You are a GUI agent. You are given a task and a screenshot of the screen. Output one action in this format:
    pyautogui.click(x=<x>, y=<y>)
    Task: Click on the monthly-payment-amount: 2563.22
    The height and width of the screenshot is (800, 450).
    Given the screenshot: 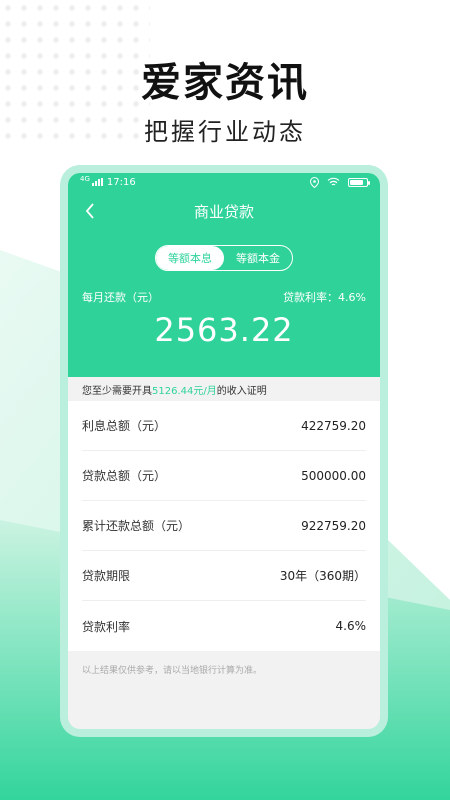 What is the action you would take?
    pyautogui.click(x=224, y=330)
    